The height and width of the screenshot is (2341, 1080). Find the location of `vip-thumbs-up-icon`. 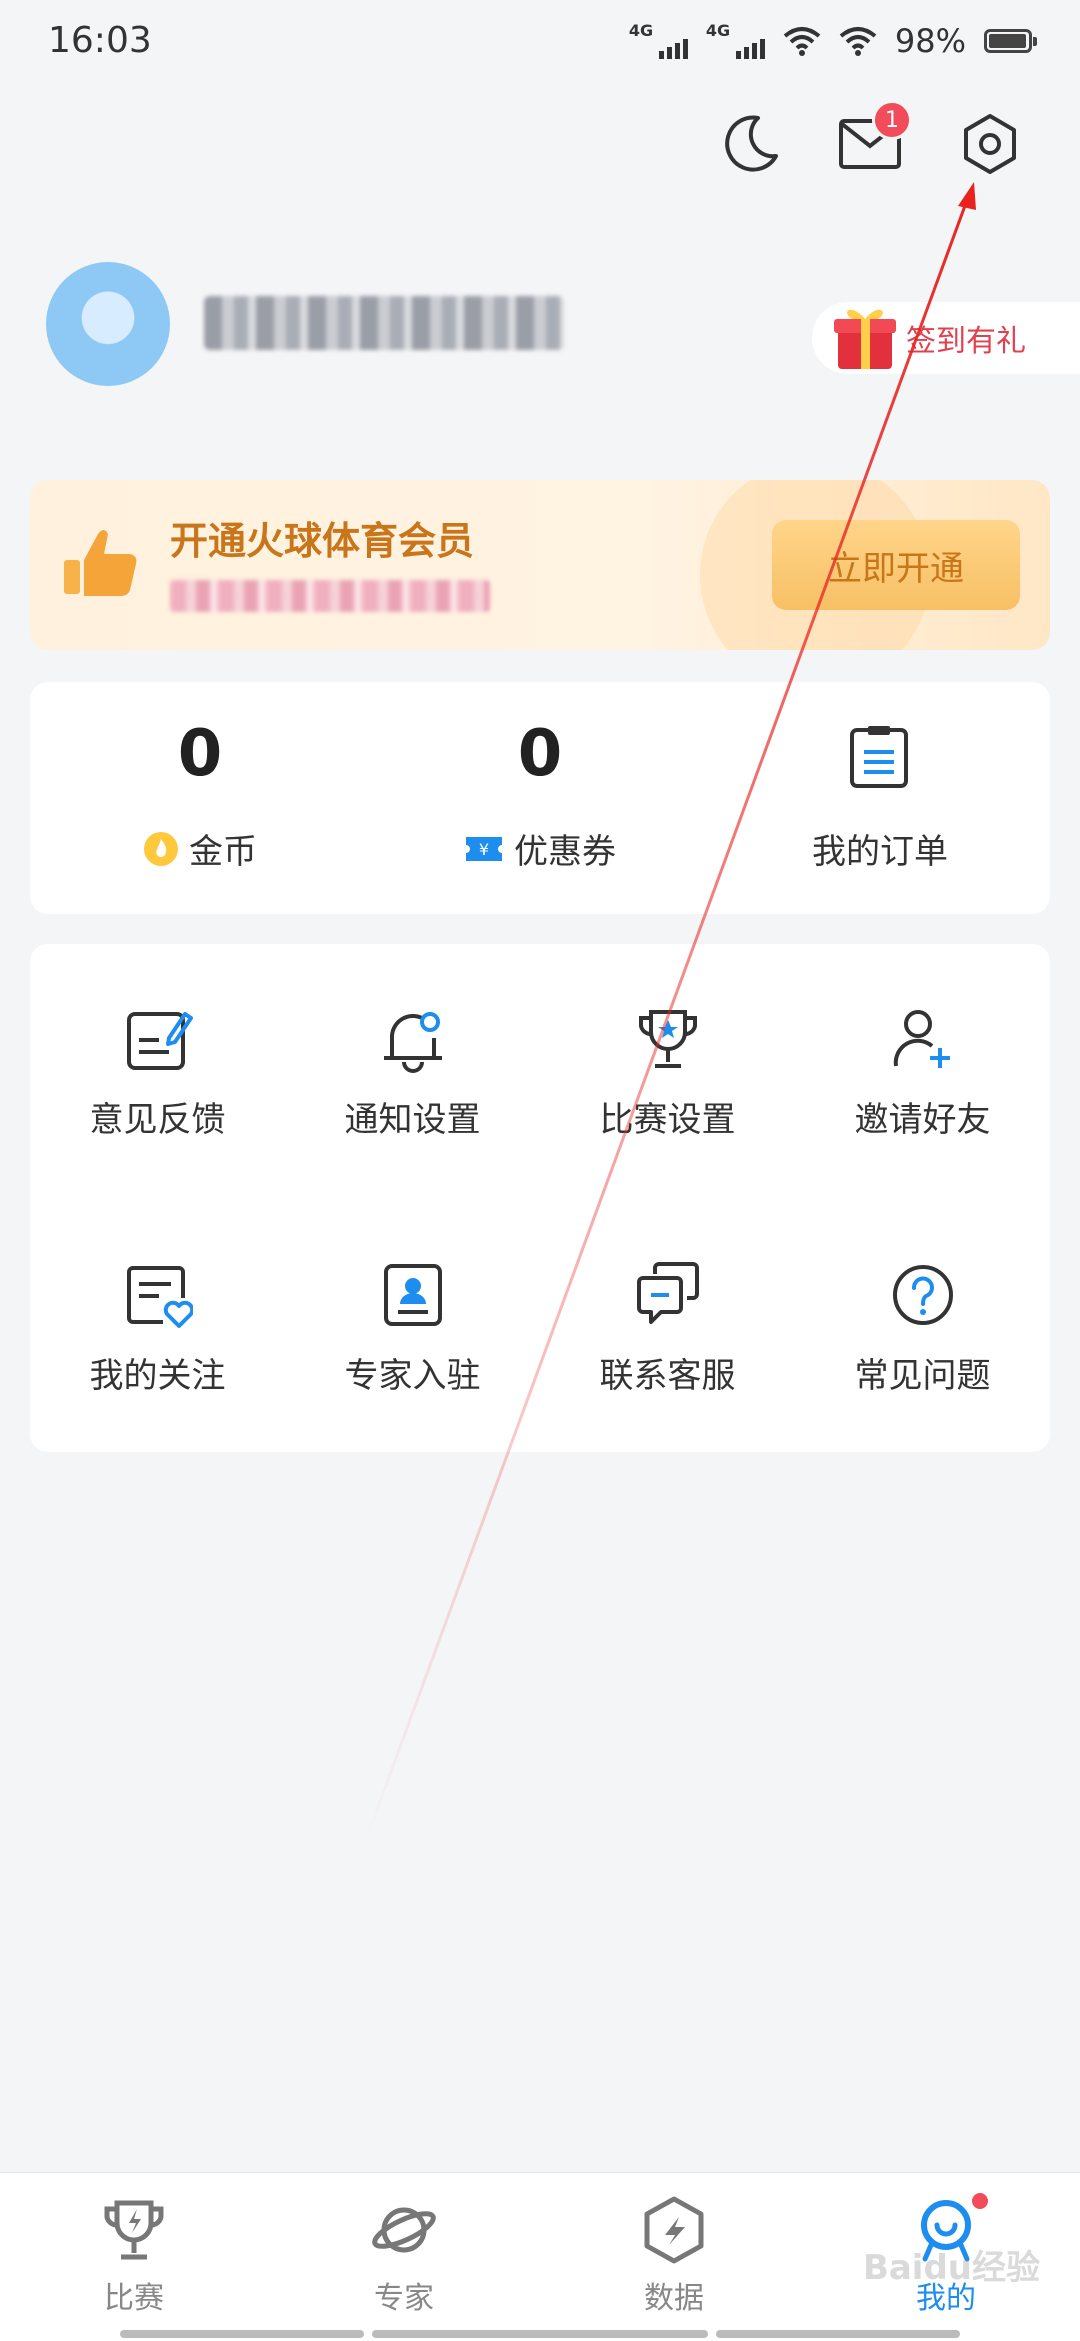

vip-thumbs-up-icon is located at coordinates (101, 563).